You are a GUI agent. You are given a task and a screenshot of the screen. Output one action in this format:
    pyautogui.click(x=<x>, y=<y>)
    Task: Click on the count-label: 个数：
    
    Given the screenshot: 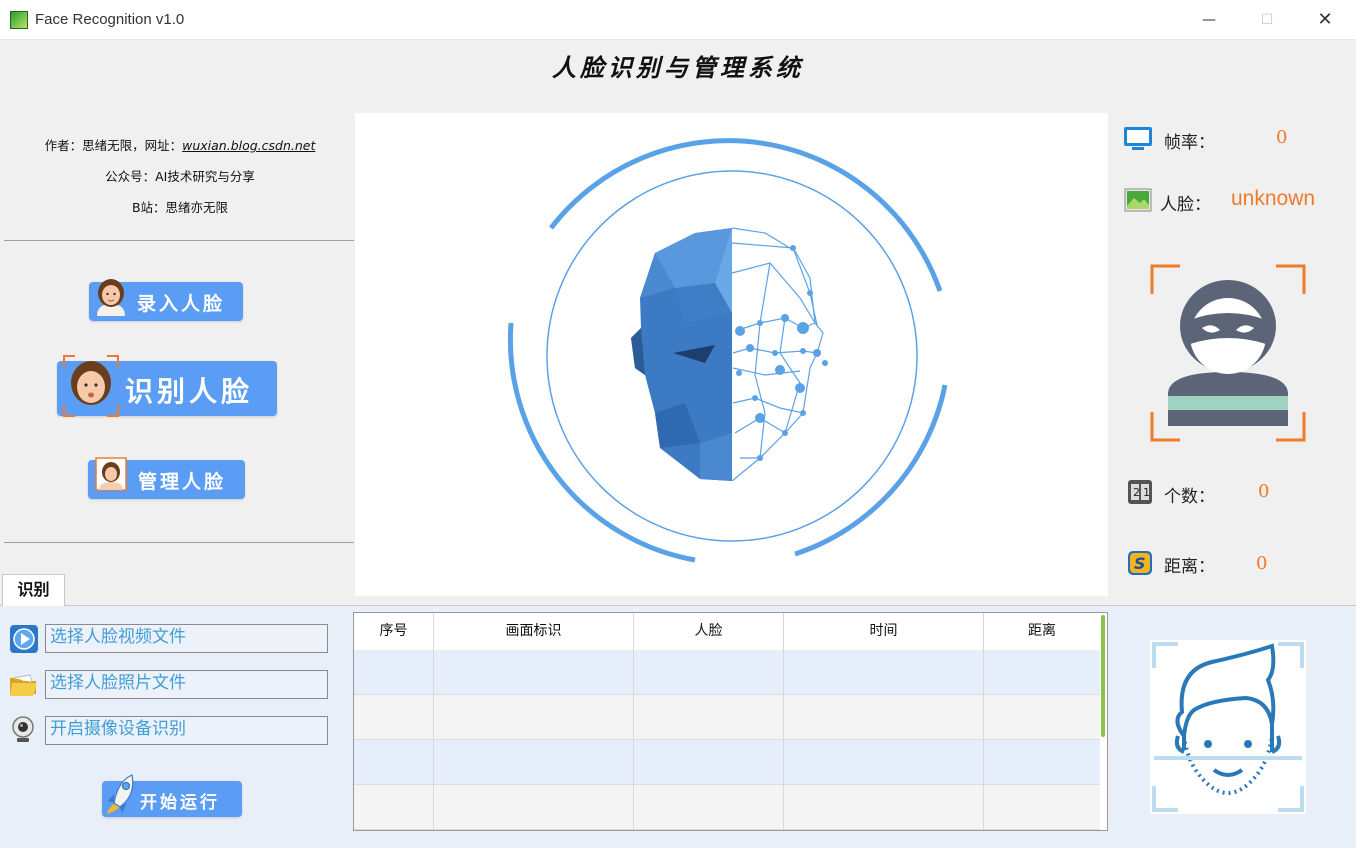 What is the action you would take?
    pyautogui.click(x=1189, y=497)
    